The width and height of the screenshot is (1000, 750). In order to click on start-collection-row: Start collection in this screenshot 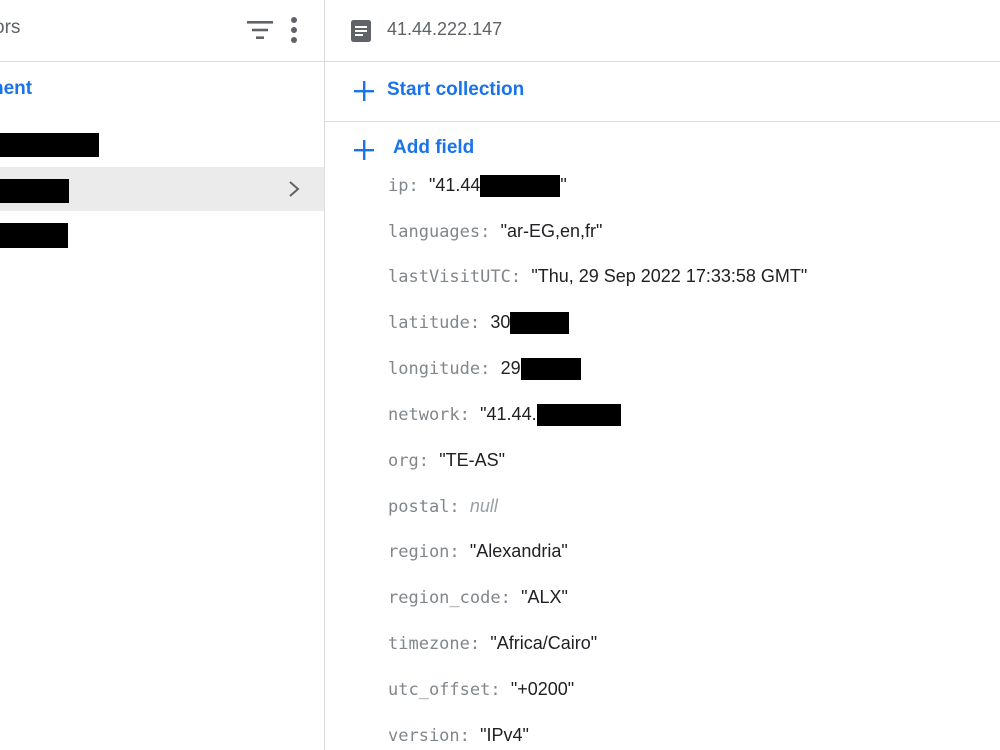, I will do `click(662, 92)`.